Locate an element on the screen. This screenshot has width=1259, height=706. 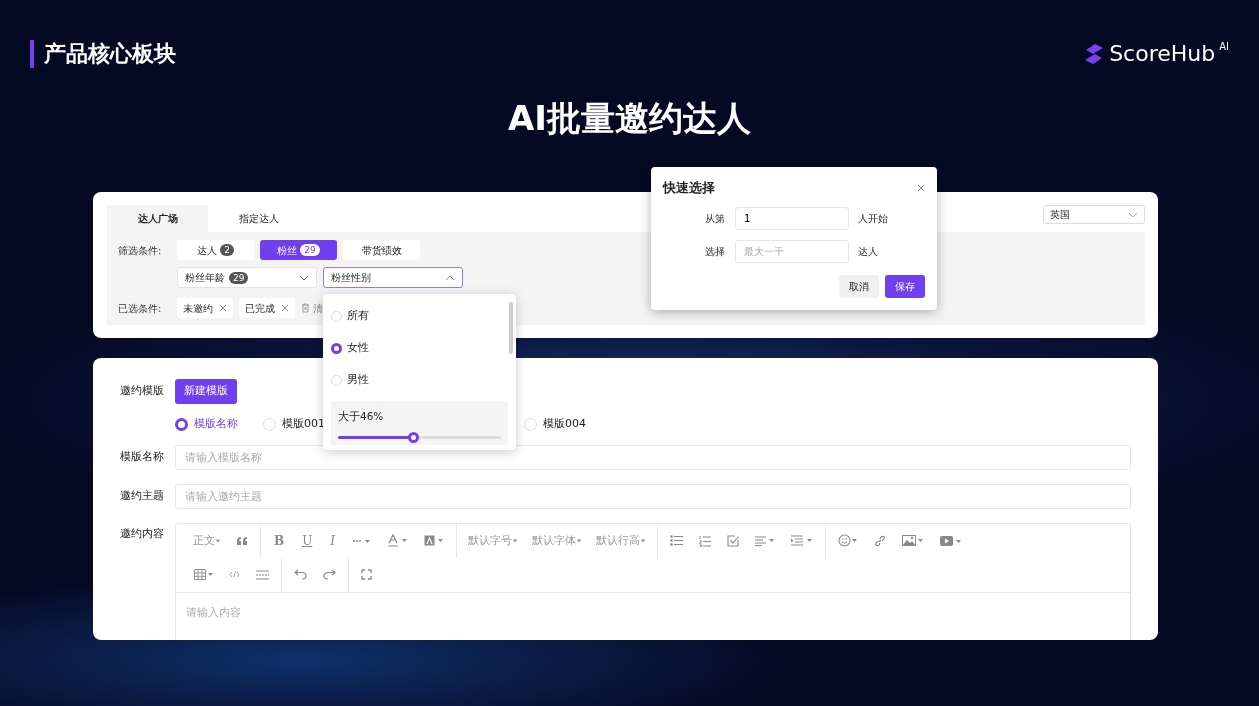
template-radio: 模版名称 is located at coordinates (219, 424).